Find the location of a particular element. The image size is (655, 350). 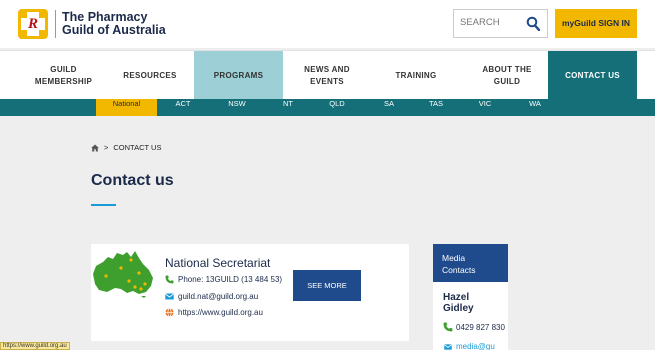

myguild-signin-button: myGuild SIGN IN is located at coordinates (596, 23).